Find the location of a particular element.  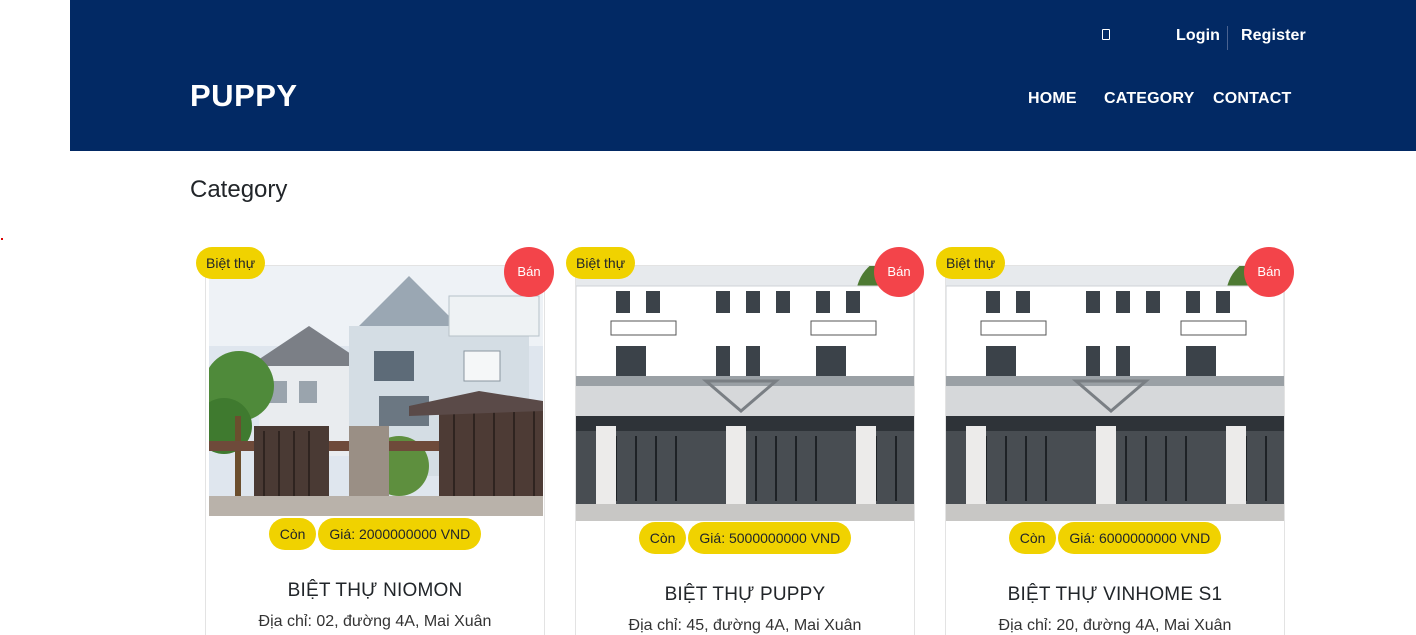

property-address: Địa chỉ: 45, đường 4A, Mai Xuân is located at coordinates (745, 625).